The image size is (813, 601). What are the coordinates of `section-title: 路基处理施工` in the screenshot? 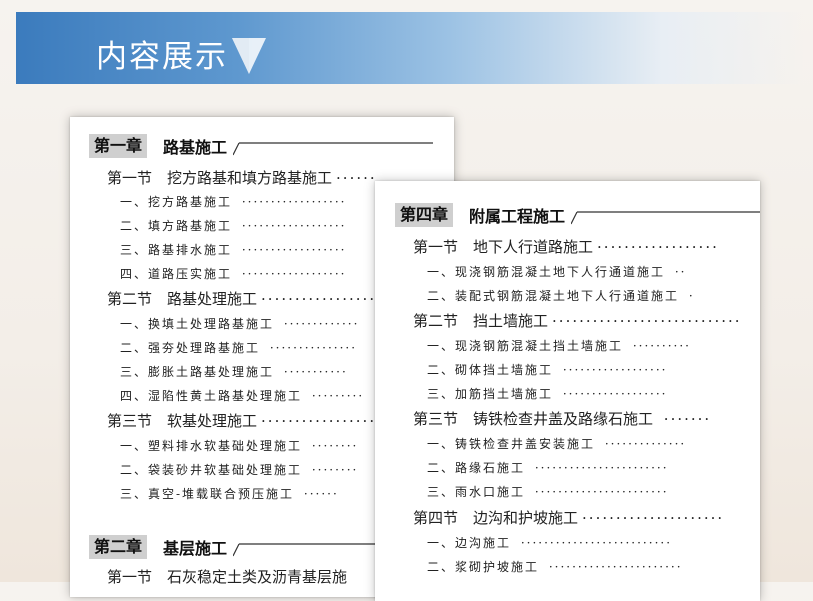 It's located at (212, 299).